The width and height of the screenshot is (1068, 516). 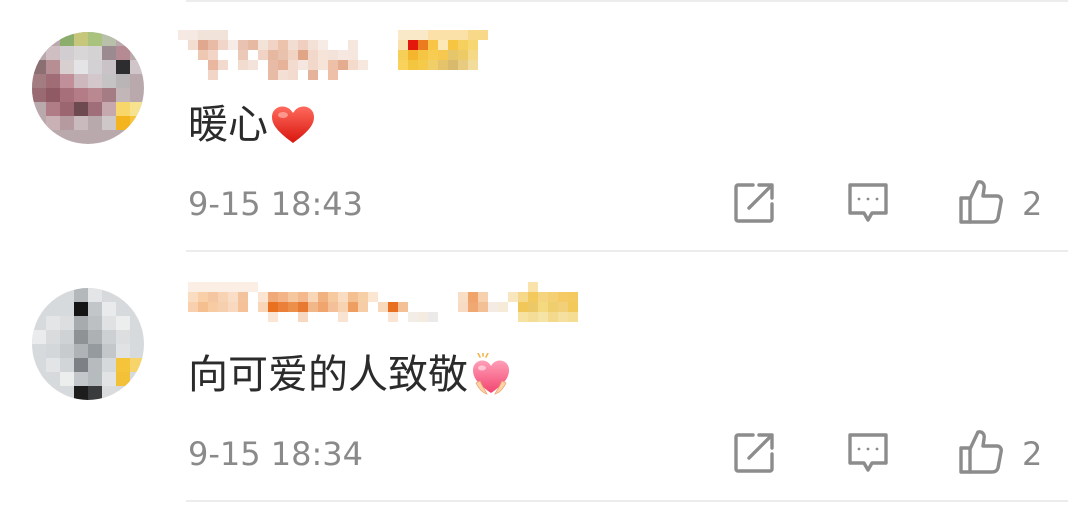 What do you see at coordinates (293, 125) in the screenshot?
I see `red-heart-icon` at bounding box center [293, 125].